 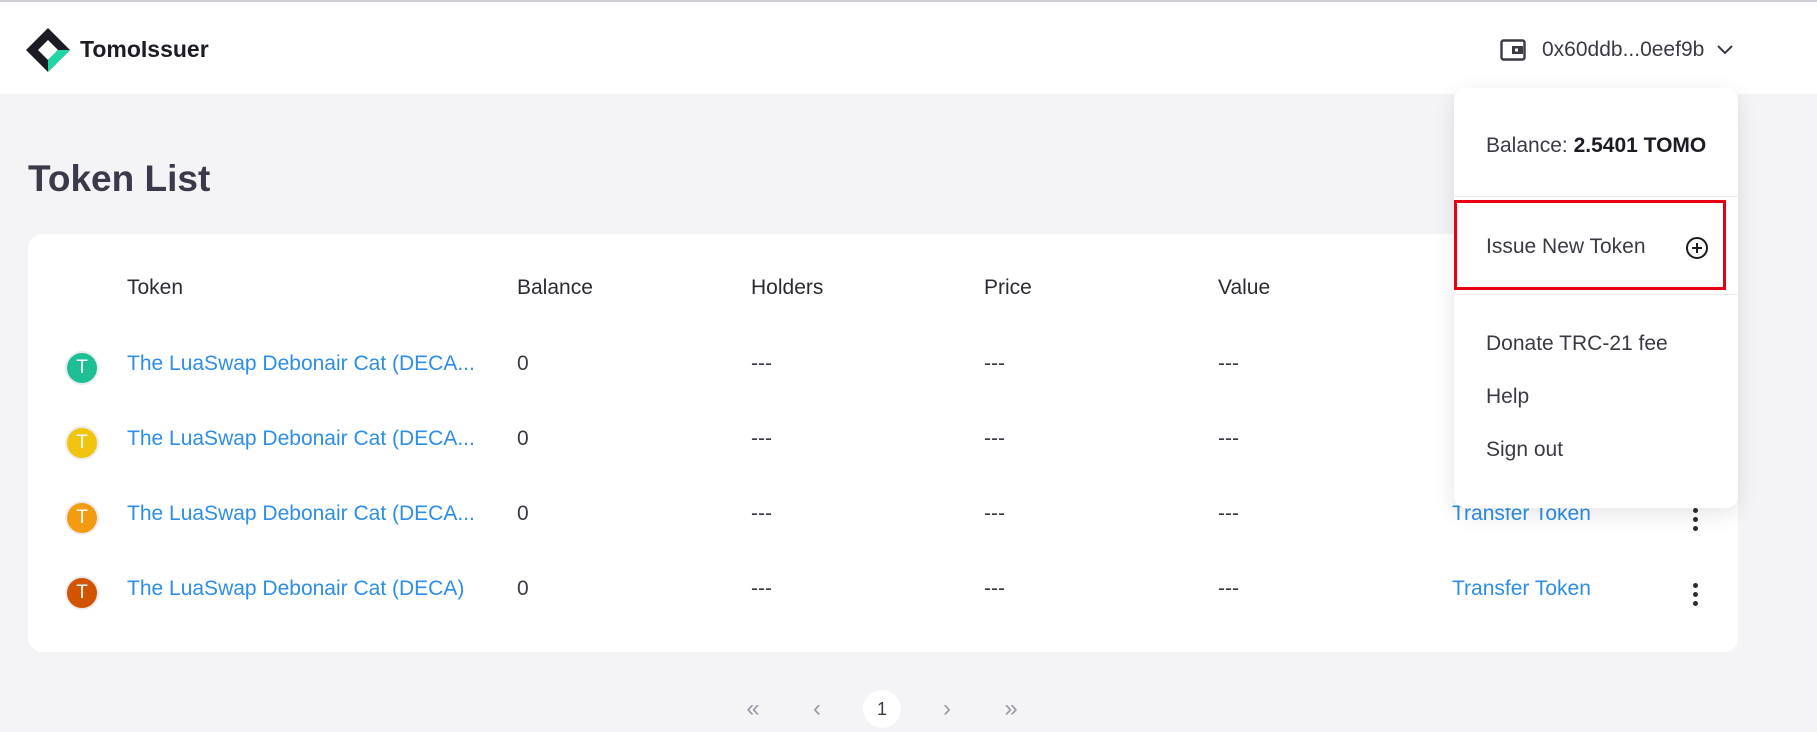 What do you see at coordinates (1697, 248) in the screenshot?
I see `plus-circle-icon` at bounding box center [1697, 248].